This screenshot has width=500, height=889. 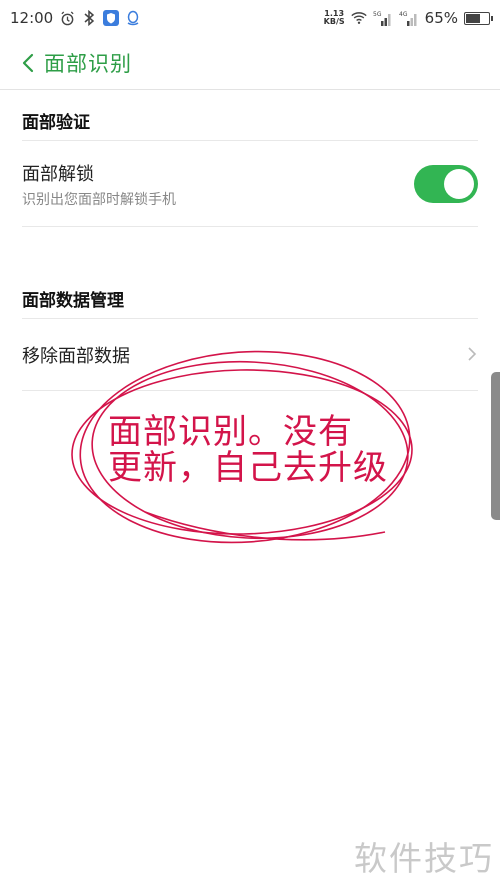 What do you see at coordinates (441, 18) in the screenshot?
I see `battery-percent: 65%` at bounding box center [441, 18].